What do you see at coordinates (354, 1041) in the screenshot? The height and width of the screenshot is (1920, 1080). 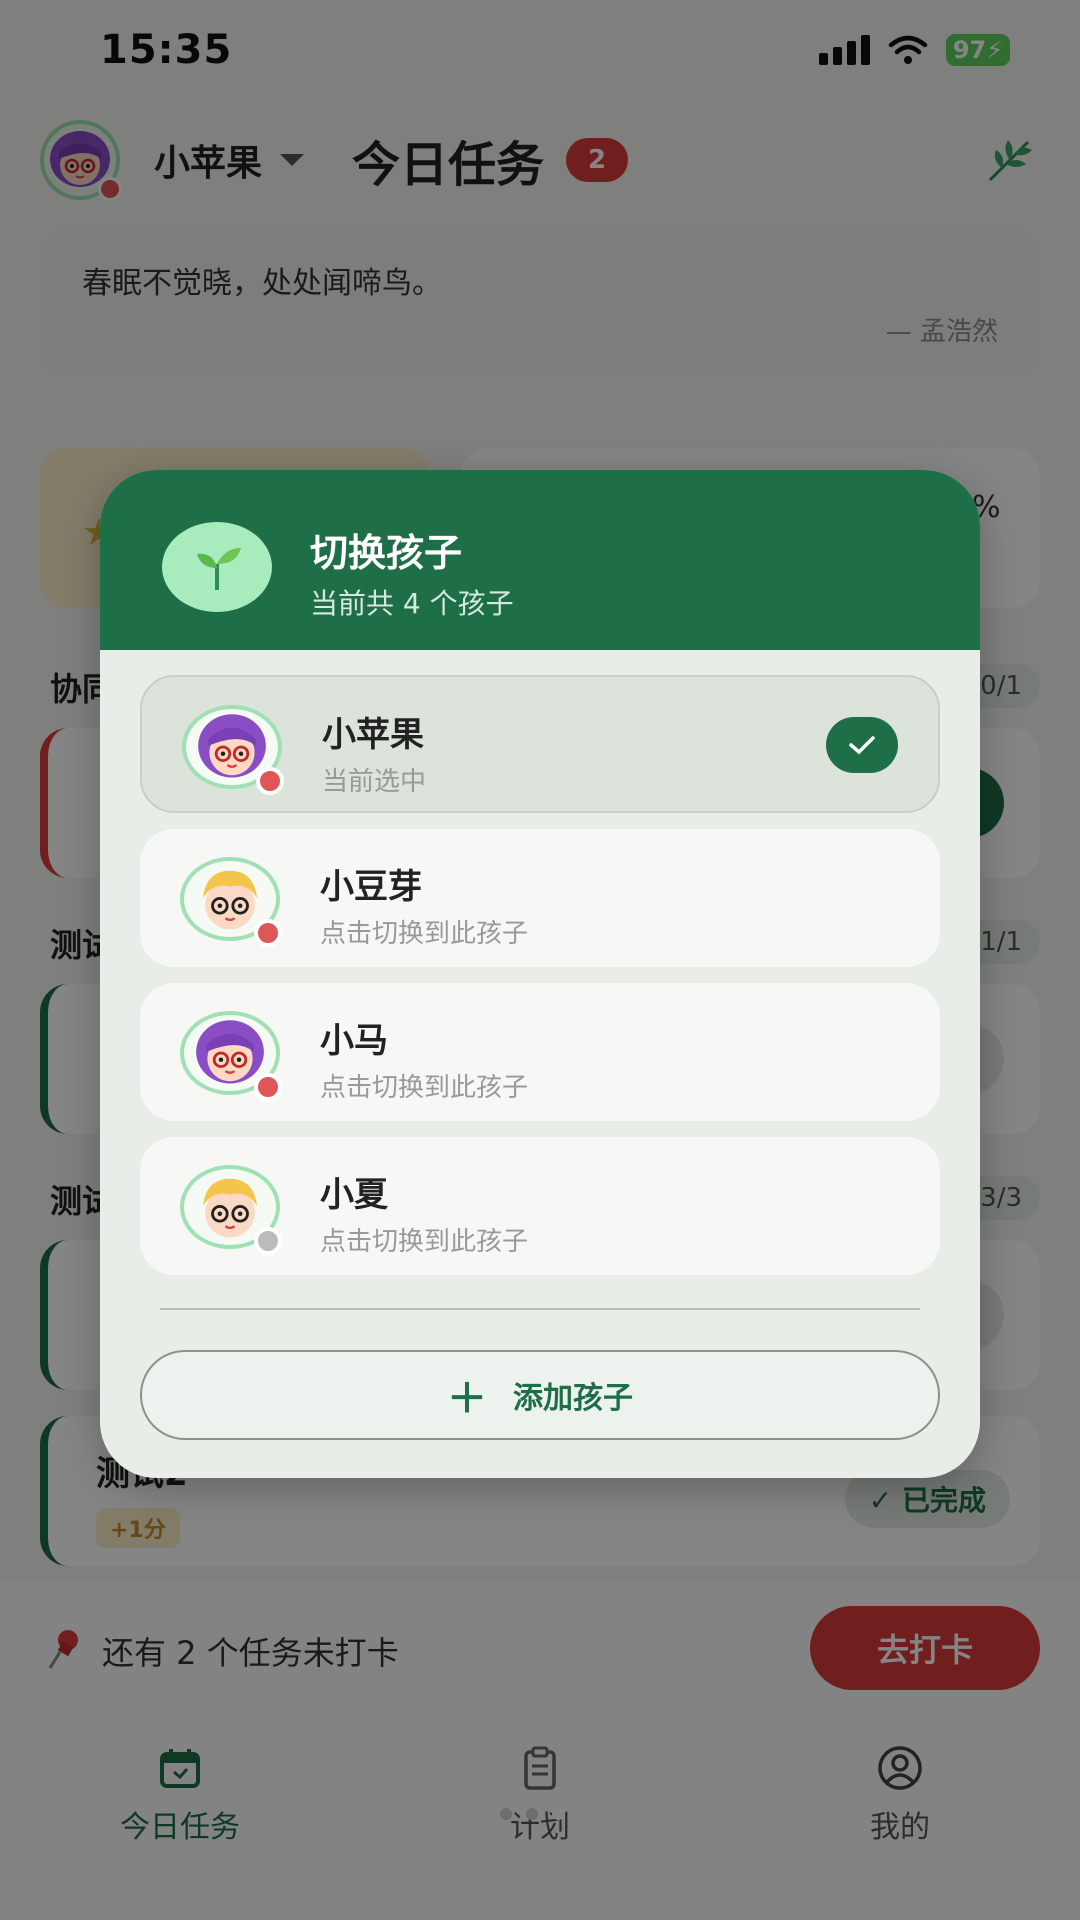 I see `child-name: 小马` at bounding box center [354, 1041].